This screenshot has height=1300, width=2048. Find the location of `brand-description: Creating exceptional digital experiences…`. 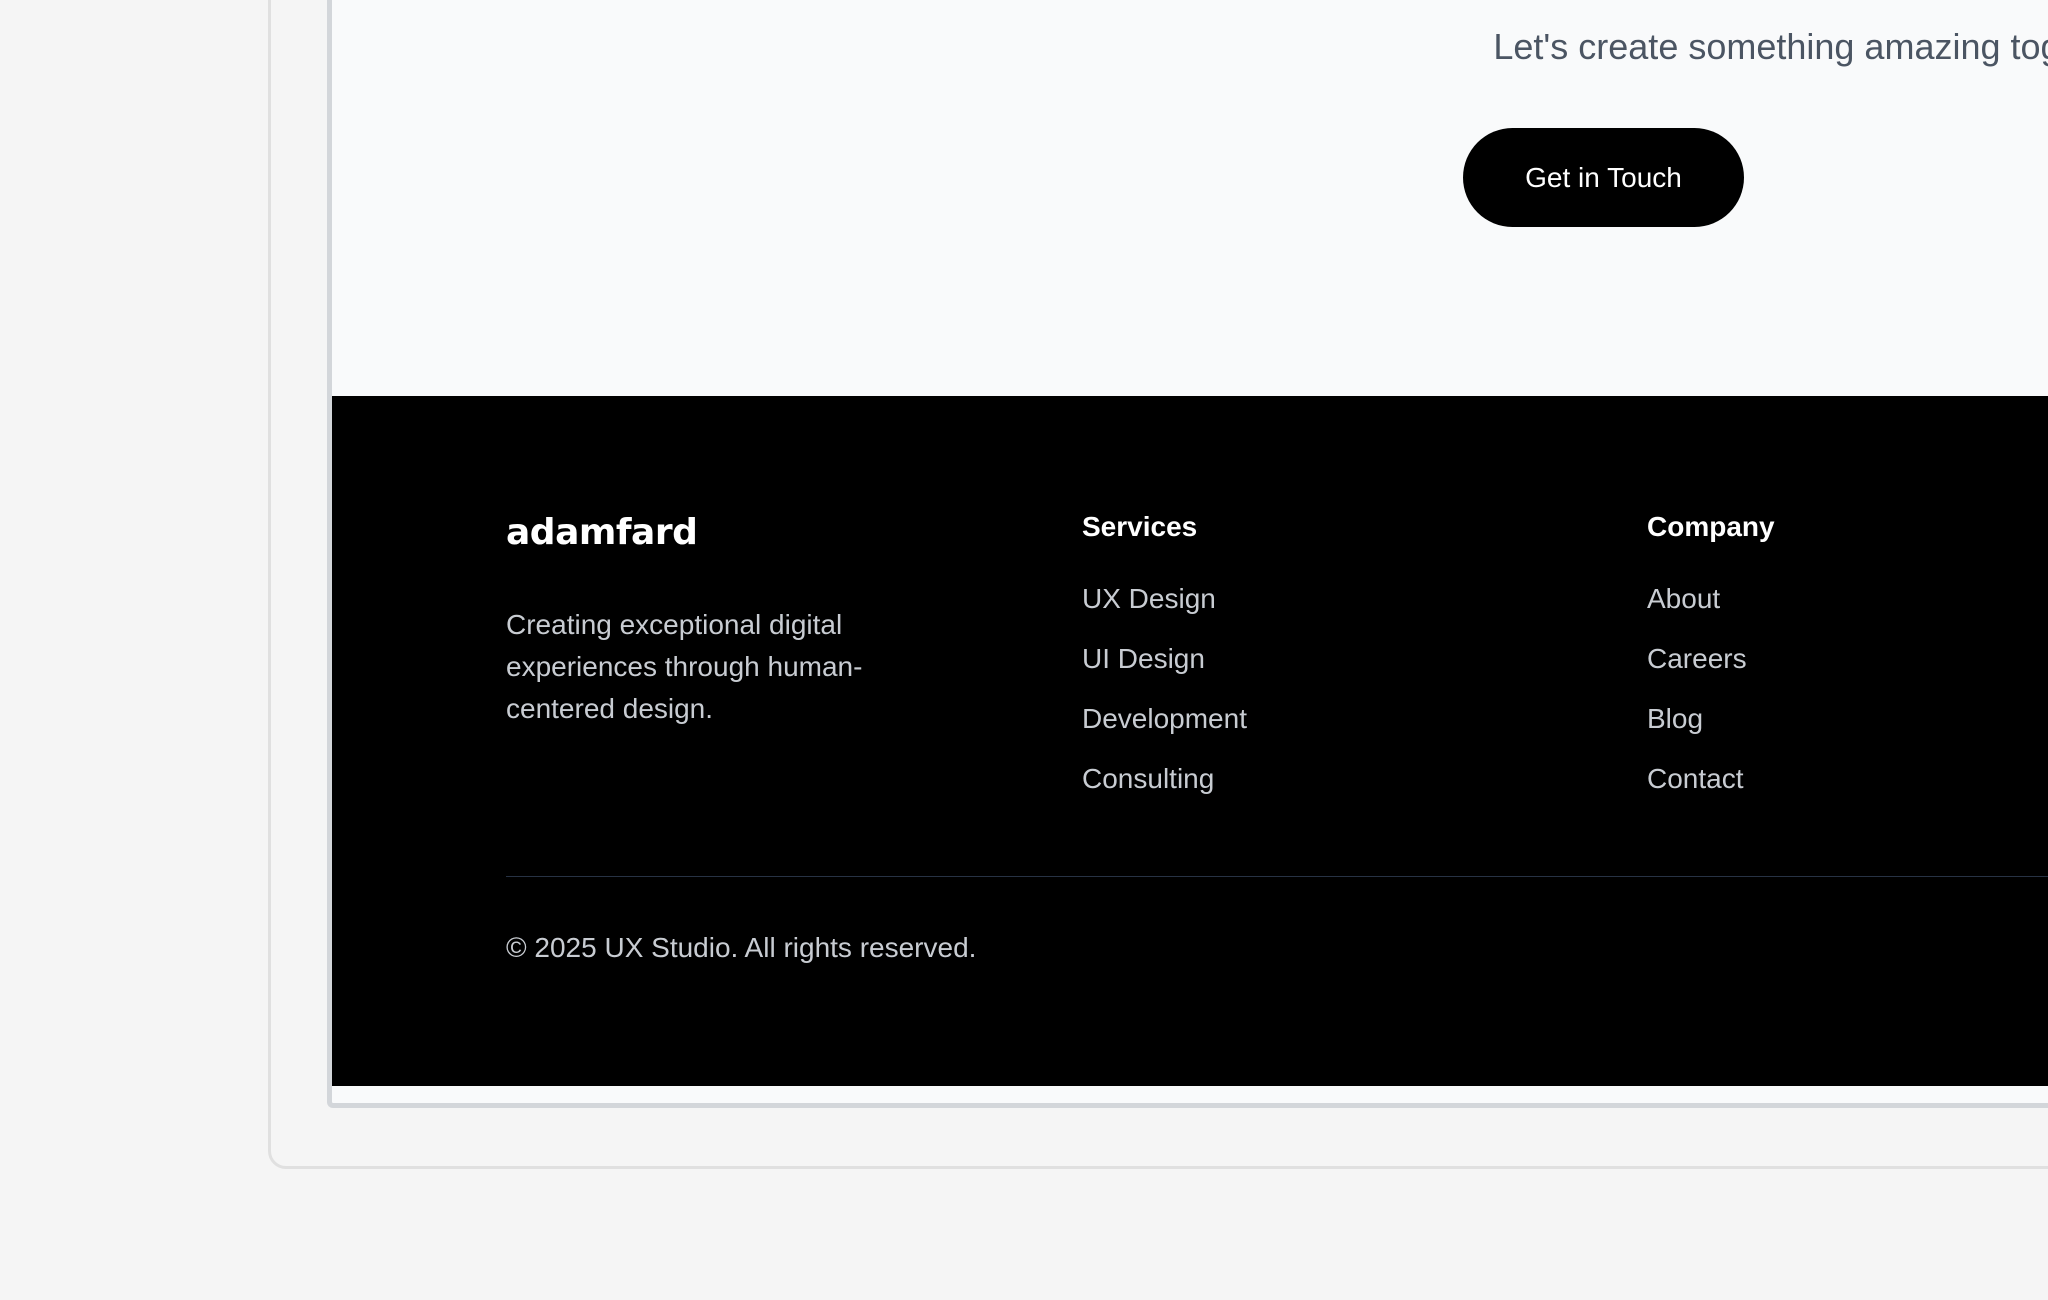

brand-description: Creating exceptional digital experiences… is located at coordinates (684, 666).